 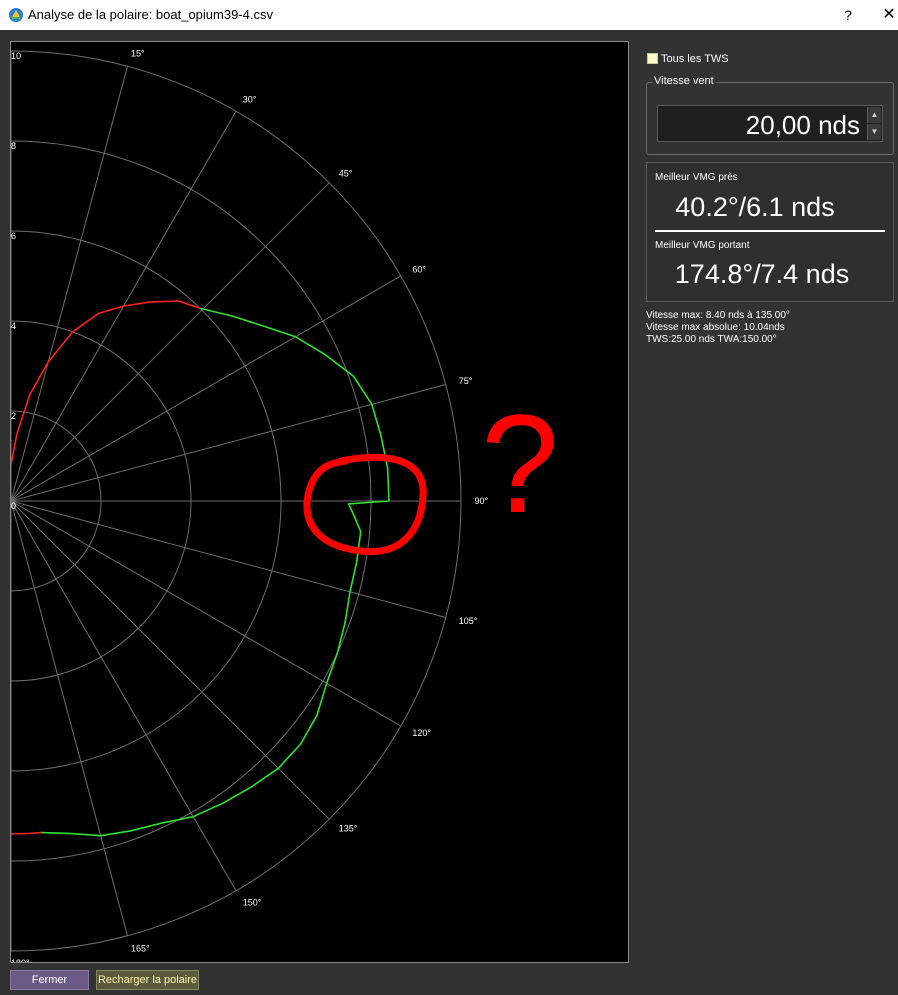 What do you see at coordinates (696, 177) in the screenshot?
I see `vmg-upwind-label: Meilleur VMG près` at bounding box center [696, 177].